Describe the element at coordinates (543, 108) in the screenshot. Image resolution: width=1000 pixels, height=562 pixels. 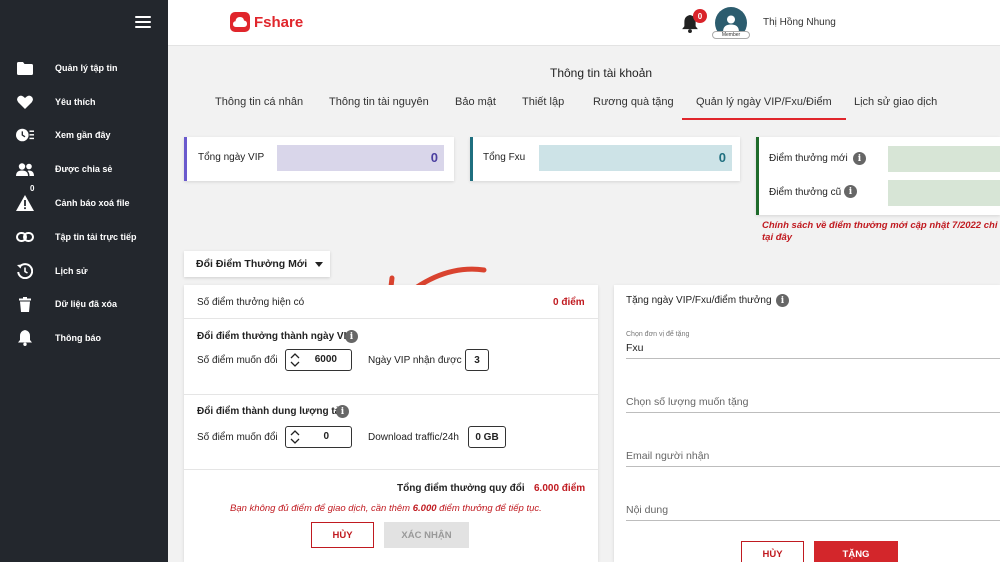
I see `tab-settings: Thiết lập` at that location.